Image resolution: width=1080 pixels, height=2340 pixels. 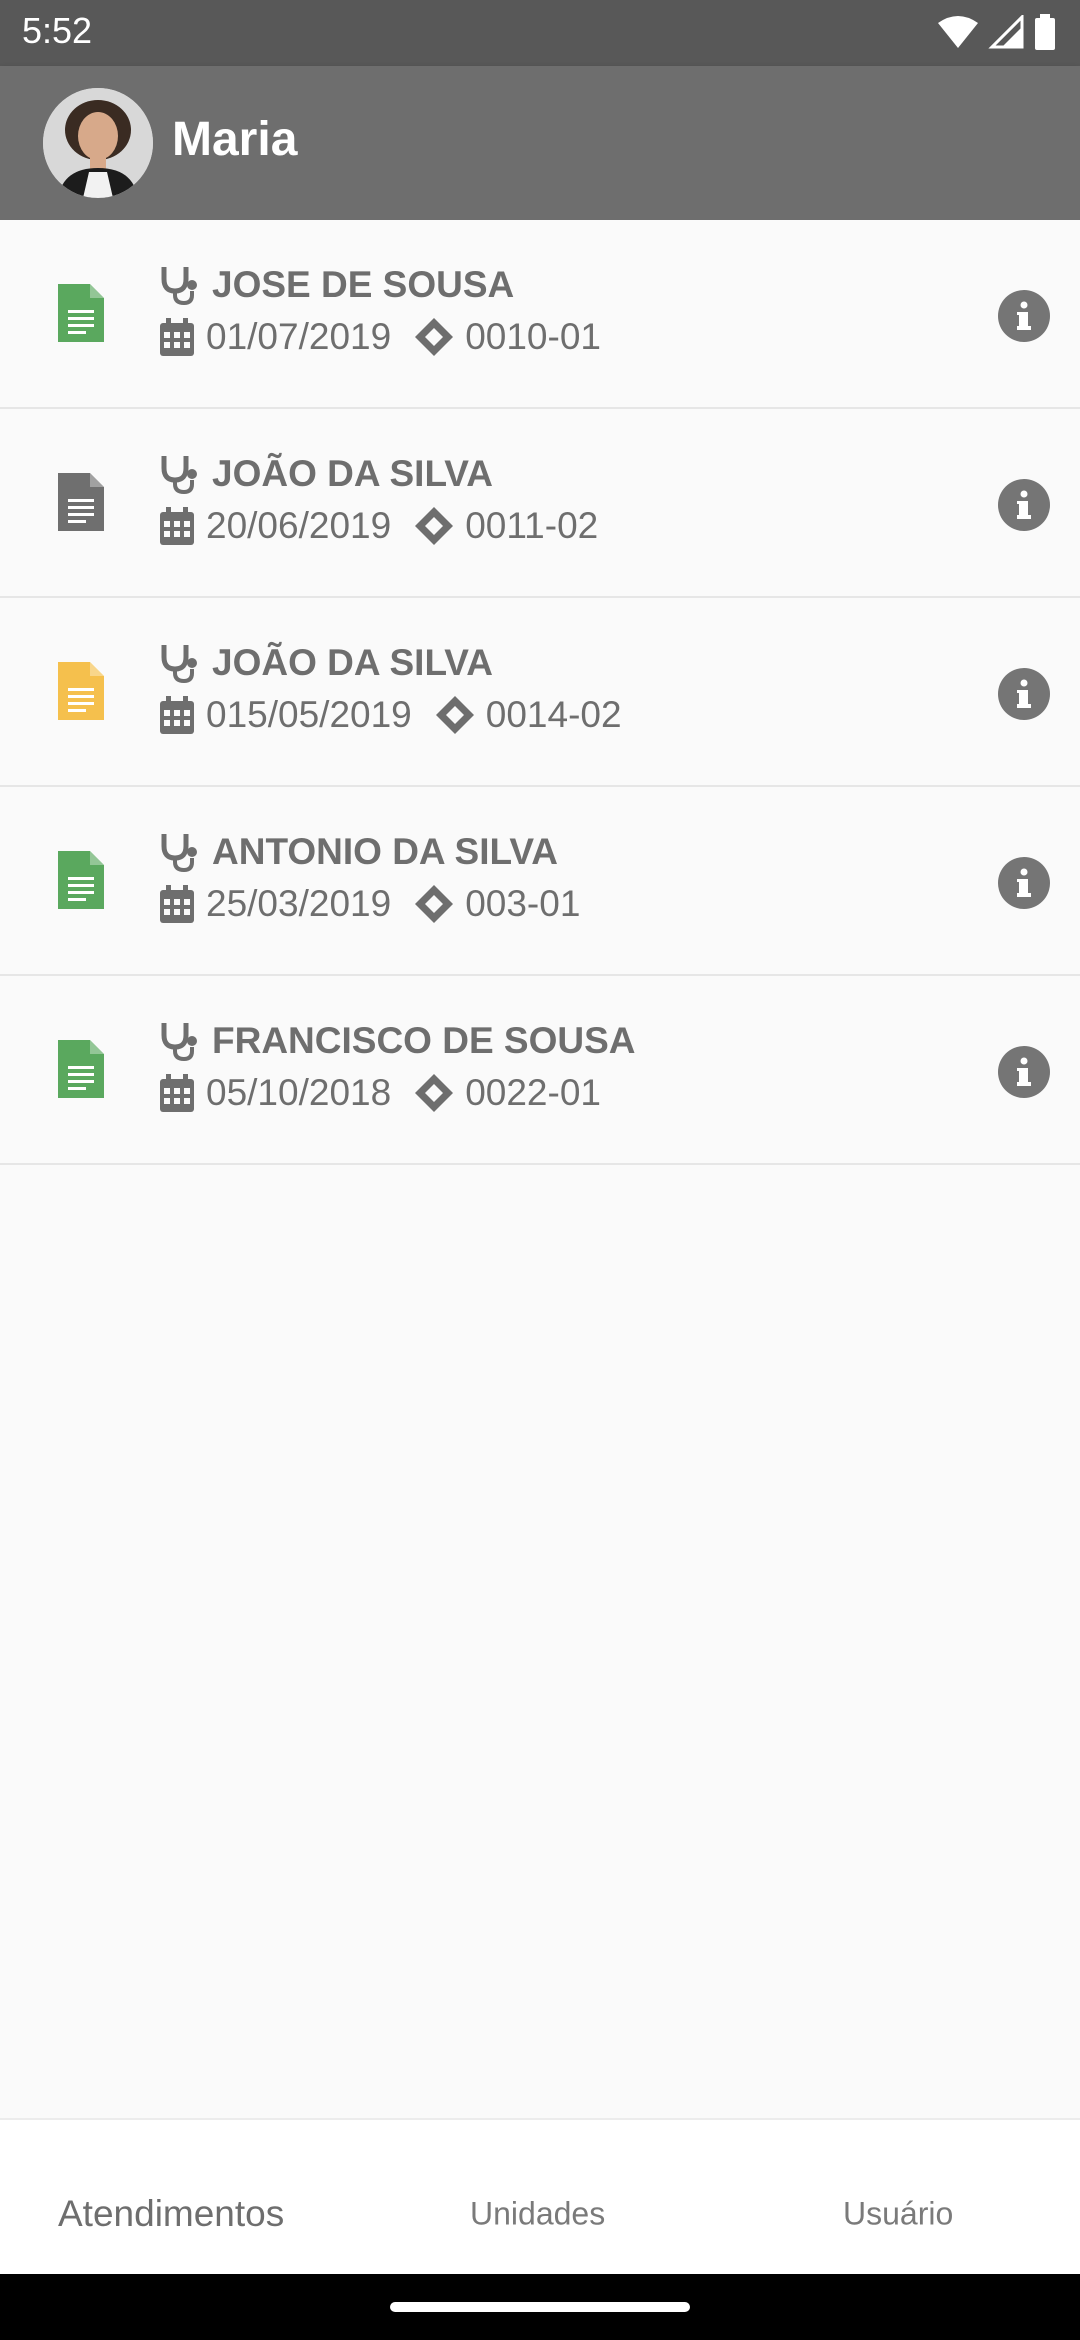 I want to click on appointment-date: 05/10/2018, so click(x=299, y=1092).